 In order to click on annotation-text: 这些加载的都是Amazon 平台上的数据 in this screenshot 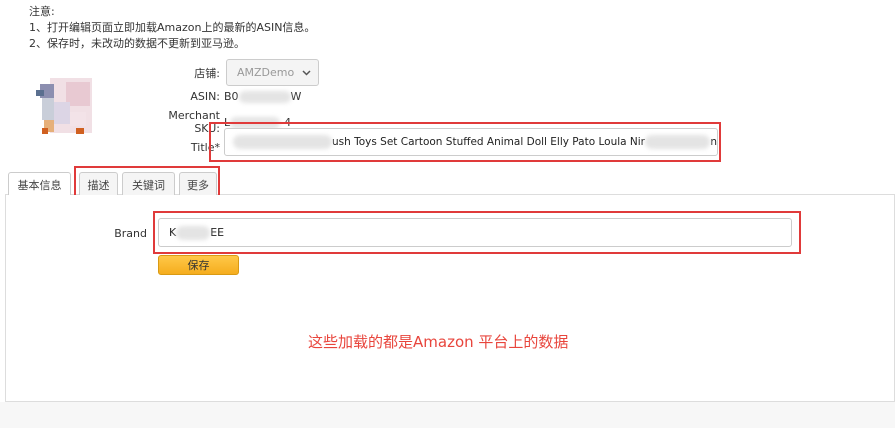, I will do `click(438, 342)`.